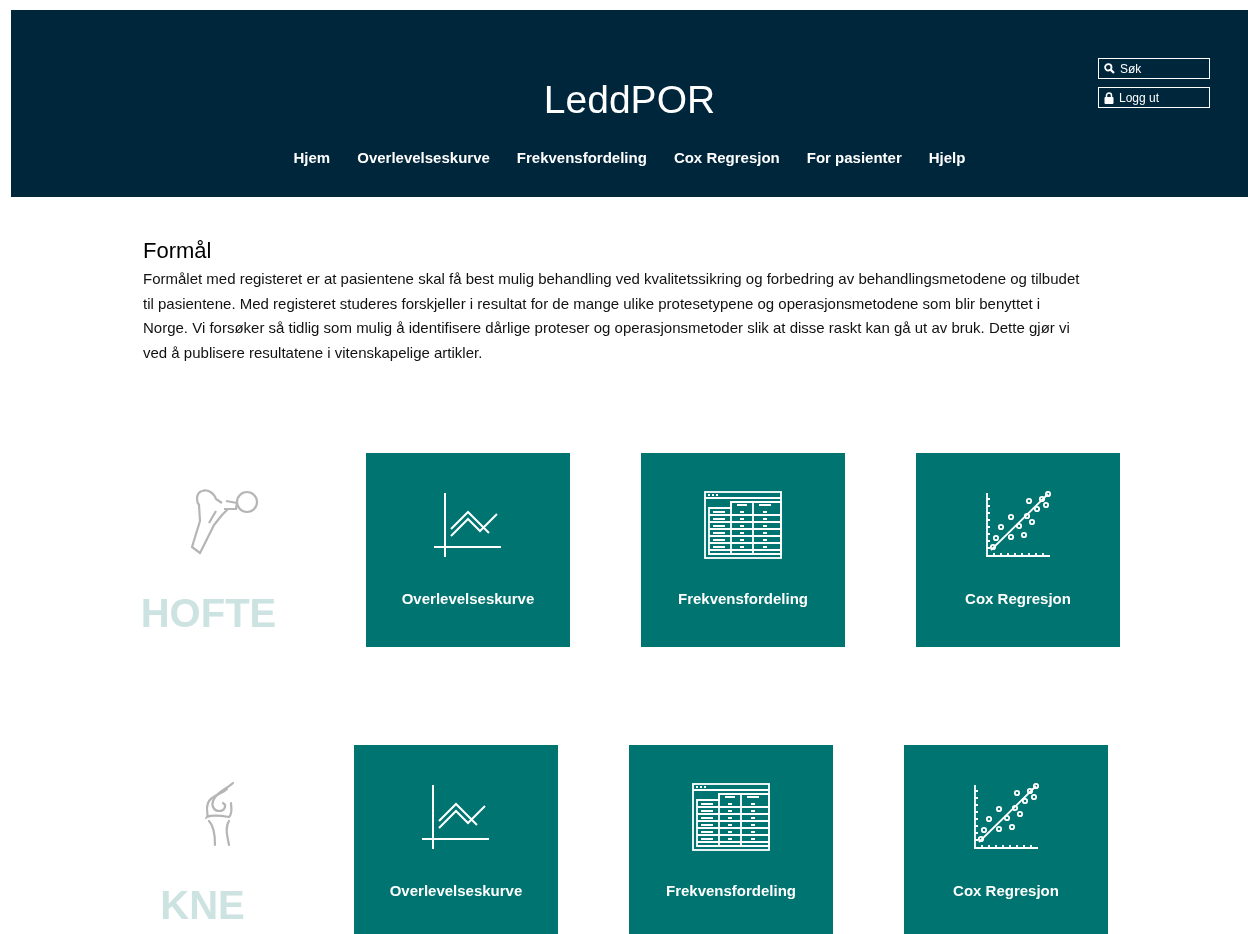 The image size is (1248, 934). I want to click on search-icon, so click(1109, 68).